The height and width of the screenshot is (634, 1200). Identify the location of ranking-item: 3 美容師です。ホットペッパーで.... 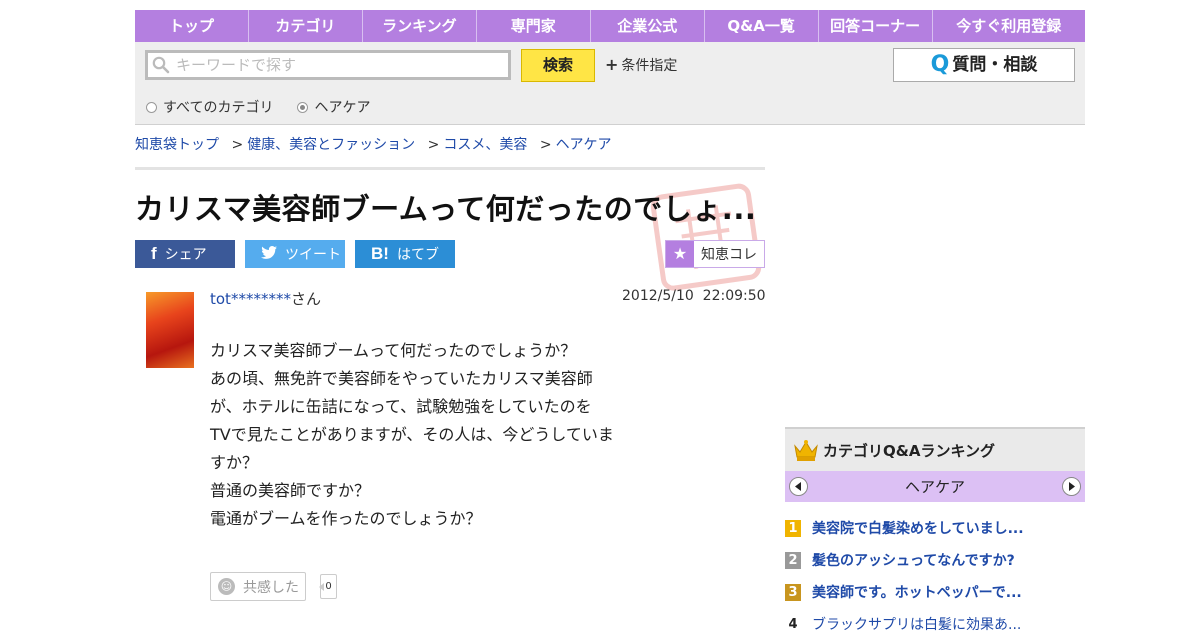
(935, 592).